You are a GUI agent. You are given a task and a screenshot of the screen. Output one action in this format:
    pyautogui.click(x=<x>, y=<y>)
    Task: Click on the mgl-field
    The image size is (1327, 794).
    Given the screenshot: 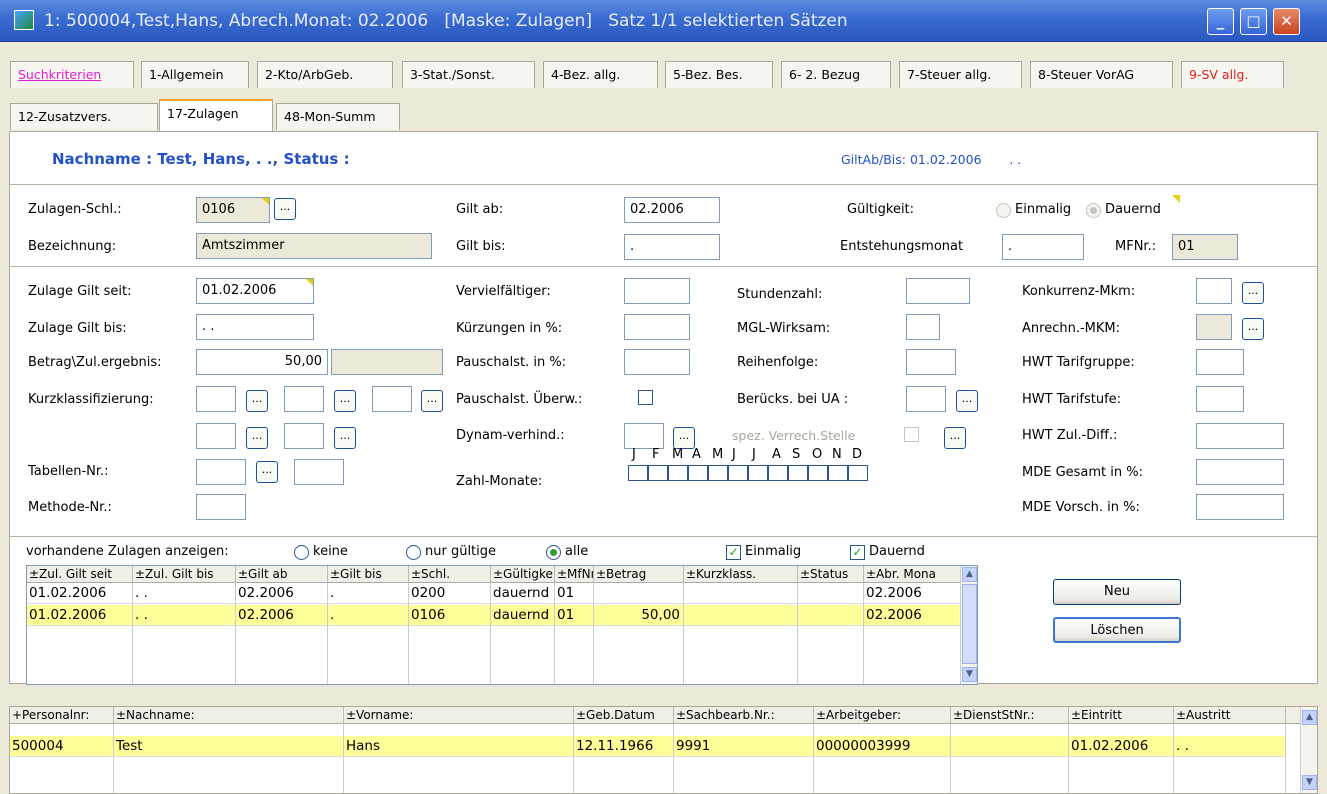 What is the action you would take?
    pyautogui.click(x=923, y=327)
    